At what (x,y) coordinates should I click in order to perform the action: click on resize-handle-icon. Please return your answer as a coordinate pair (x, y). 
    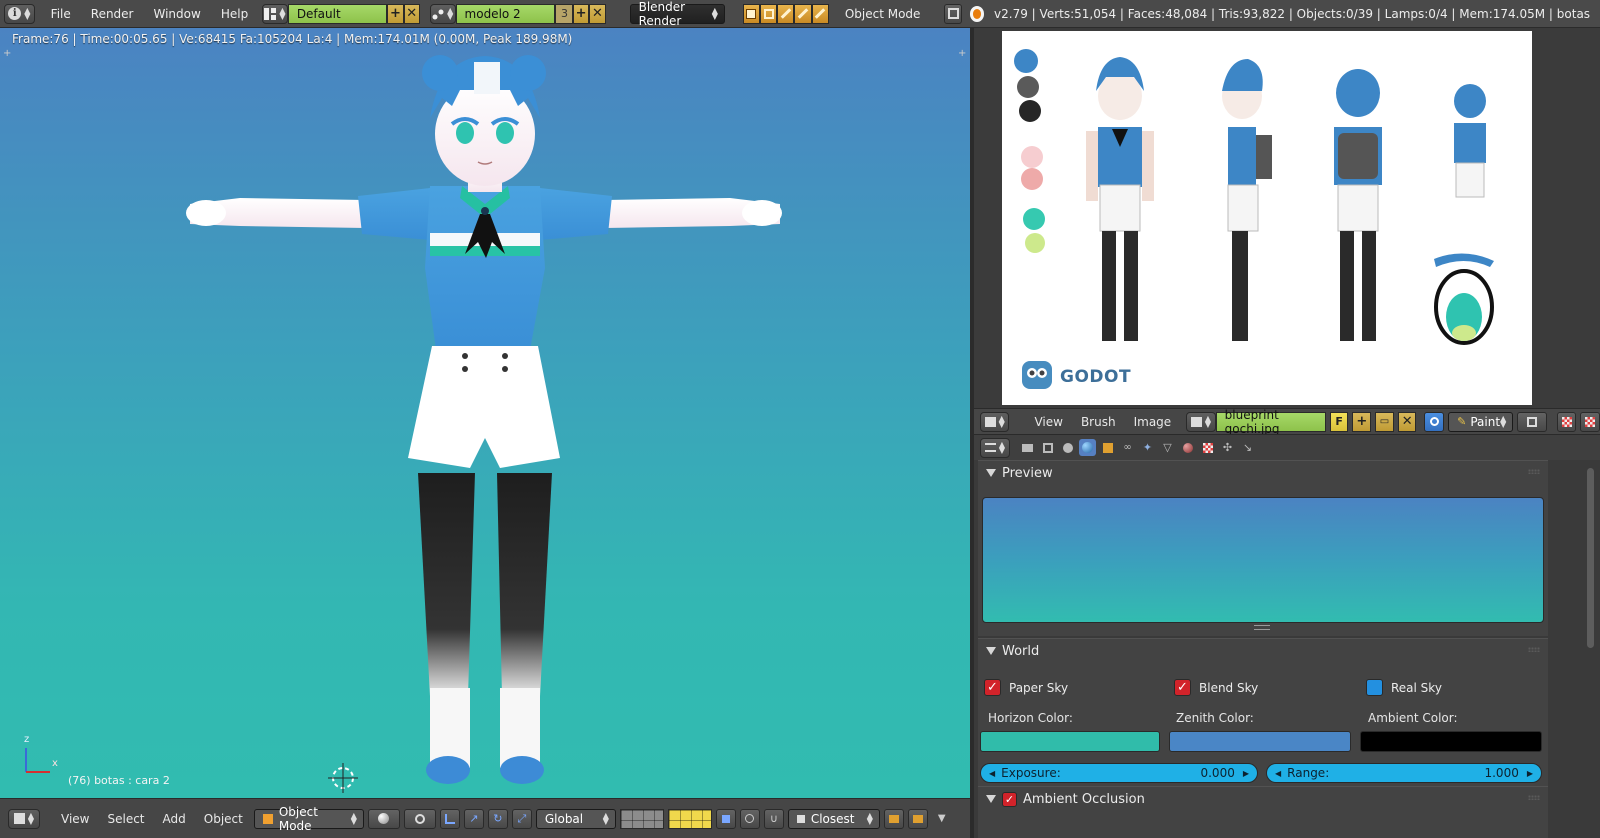
    Looking at the image, I should click on (1262, 627).